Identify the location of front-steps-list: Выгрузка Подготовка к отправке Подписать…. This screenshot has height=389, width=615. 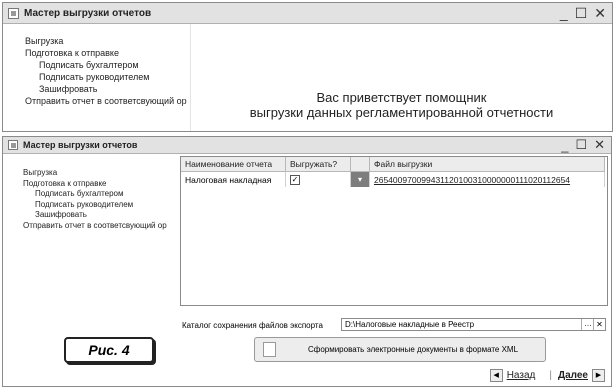
(95, 199).